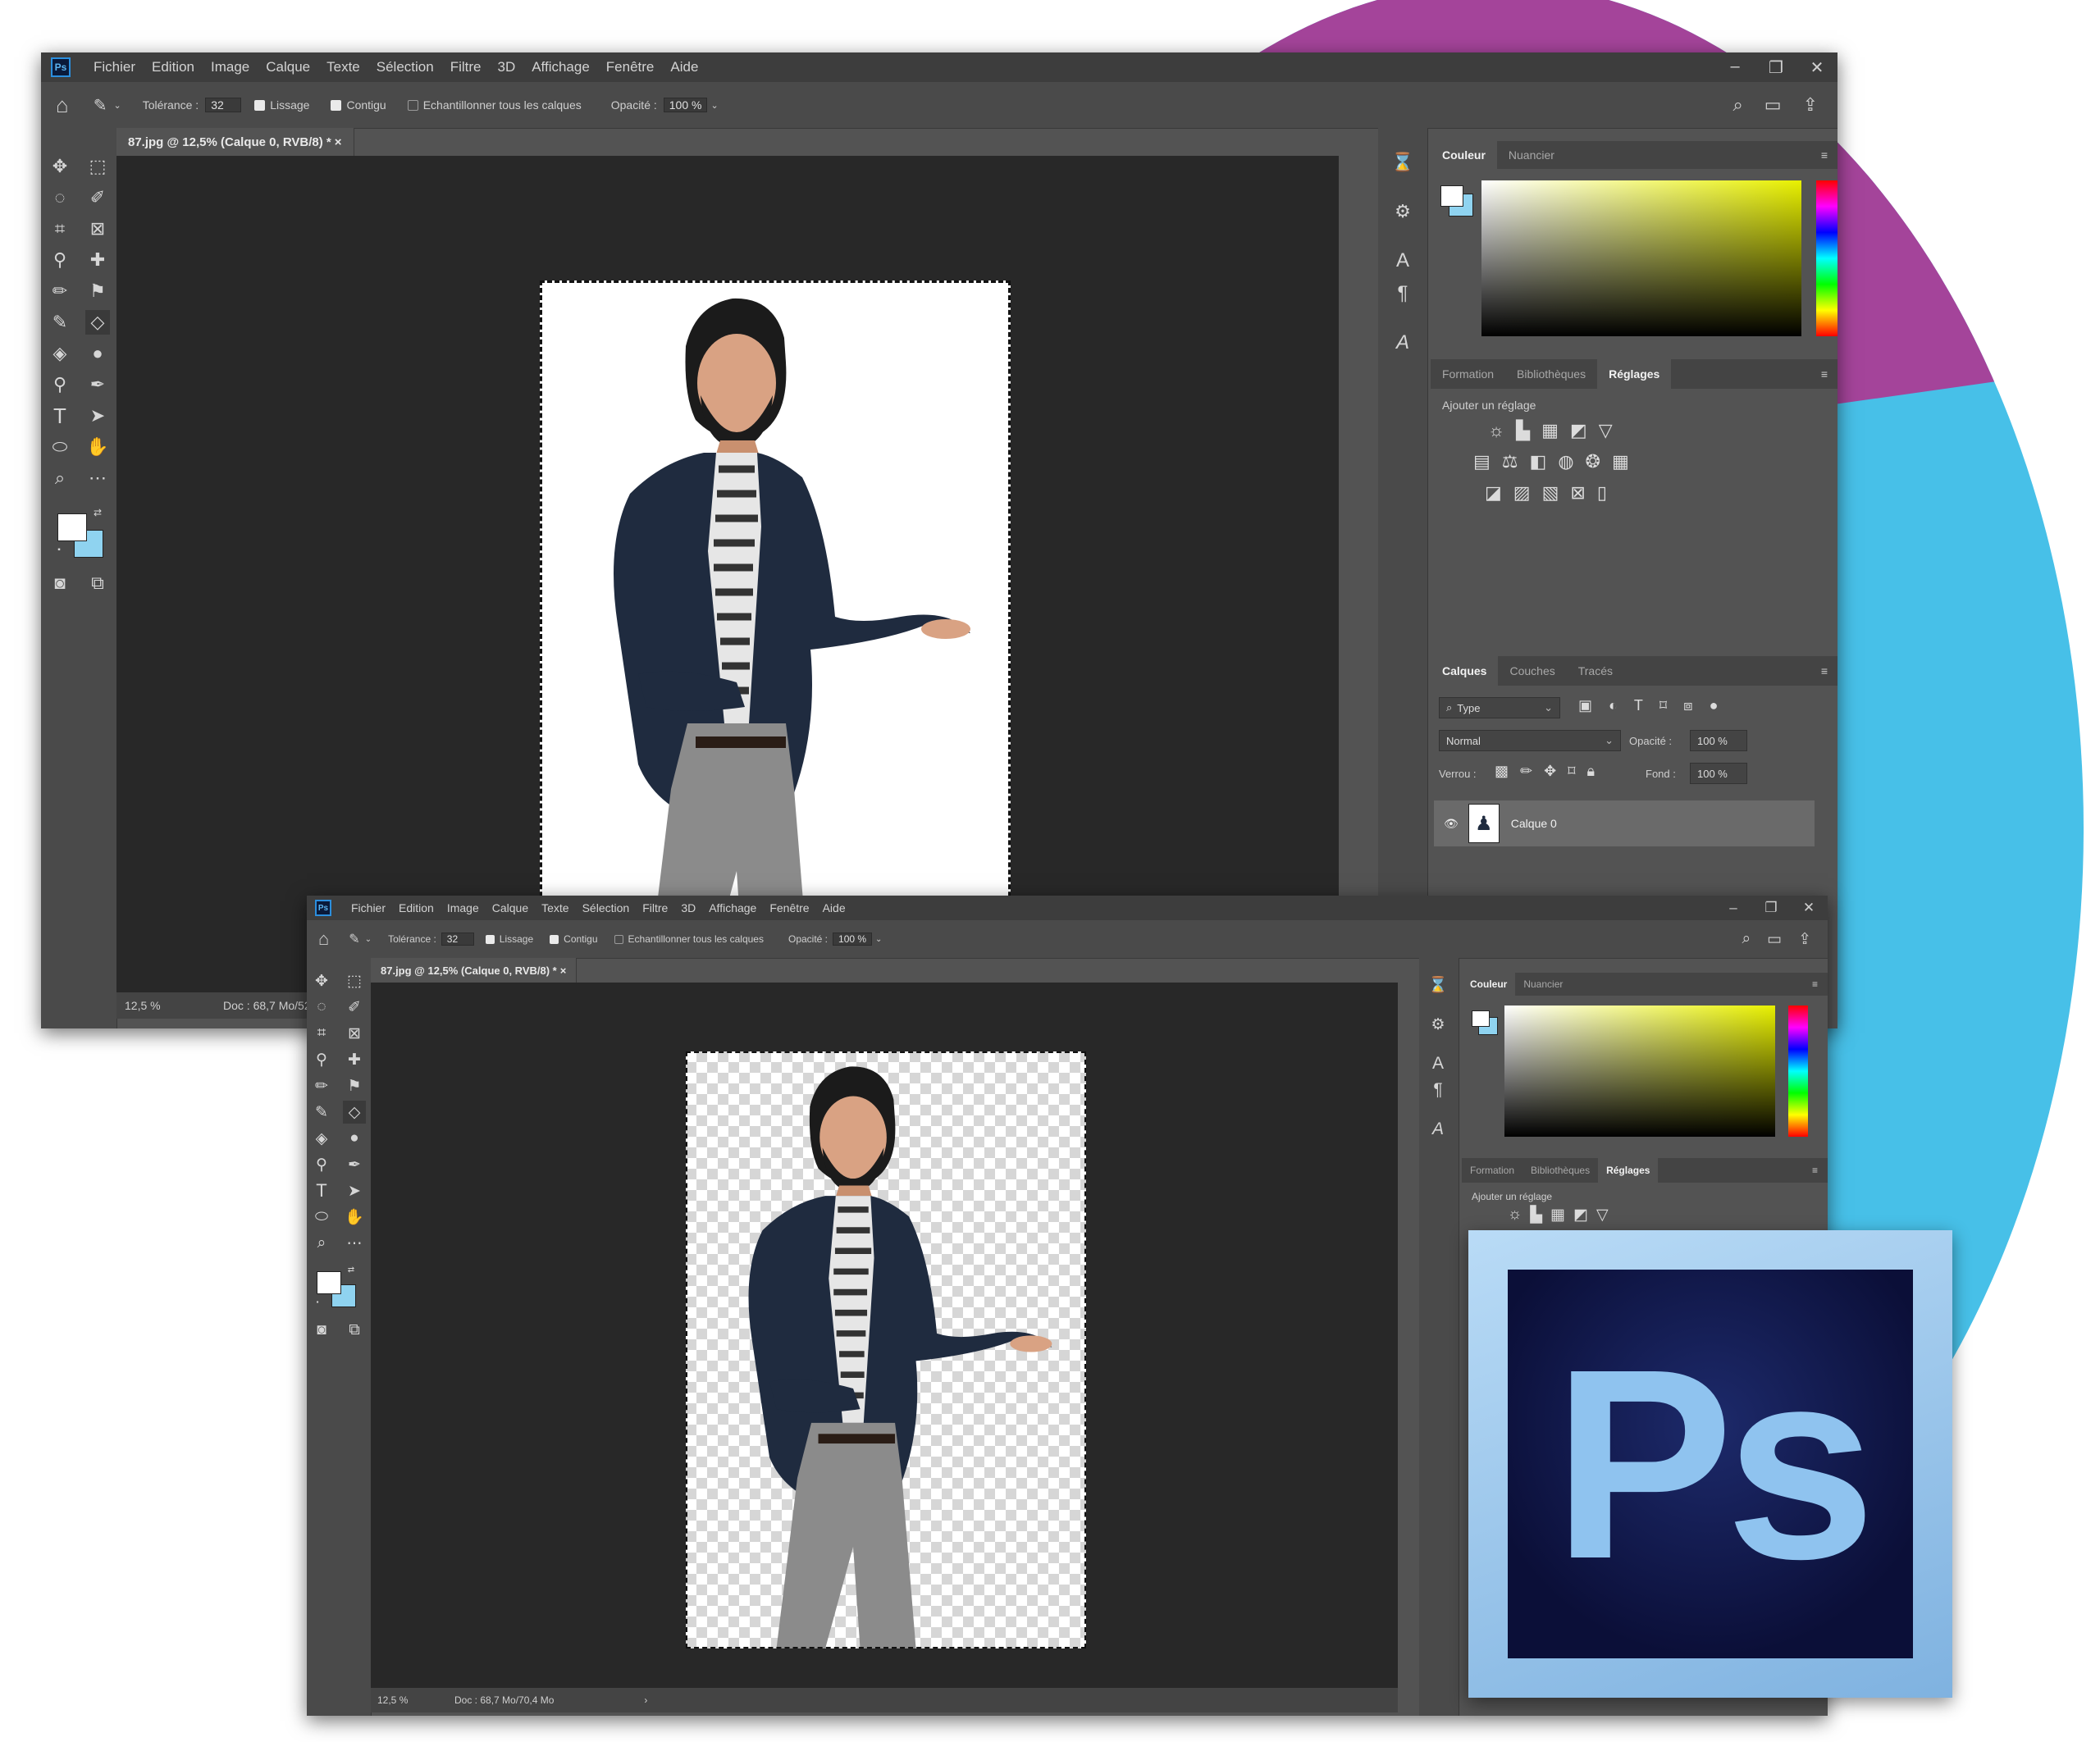 This screenshot has height=1742, width=2100. Describe the element at coordinates (321, 1218) in the screenshot. I see `ellipse-icon: ⬭` at that location.